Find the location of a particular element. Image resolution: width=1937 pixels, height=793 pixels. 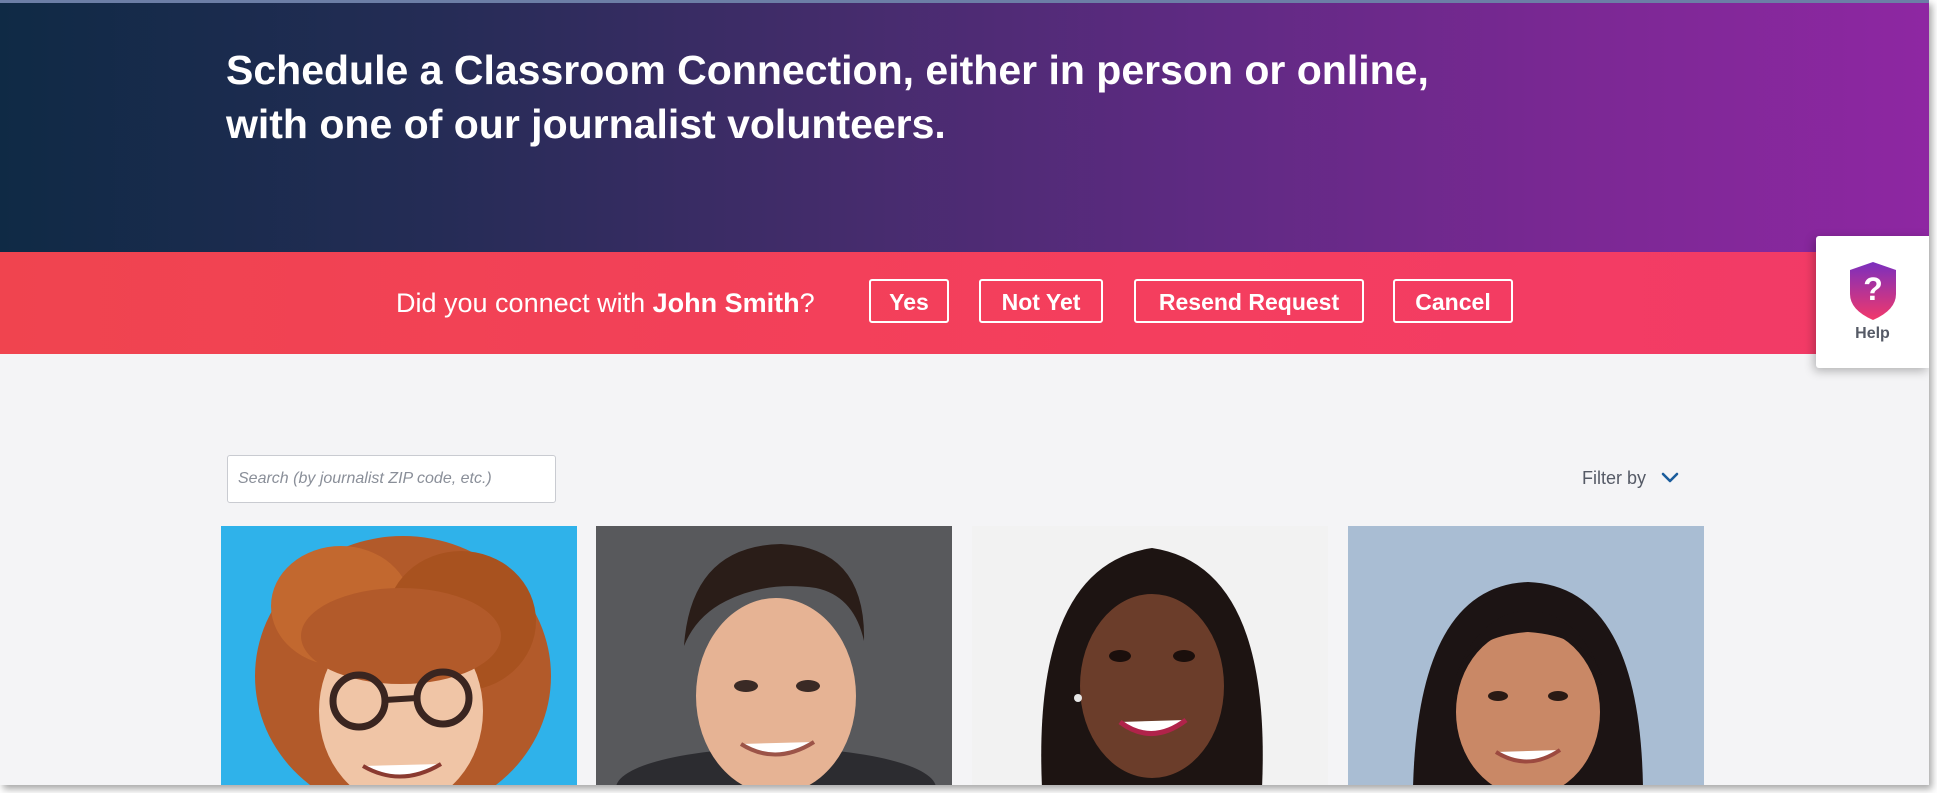

not-yet-button: Not Yet is located at coordinates (1041, 301).